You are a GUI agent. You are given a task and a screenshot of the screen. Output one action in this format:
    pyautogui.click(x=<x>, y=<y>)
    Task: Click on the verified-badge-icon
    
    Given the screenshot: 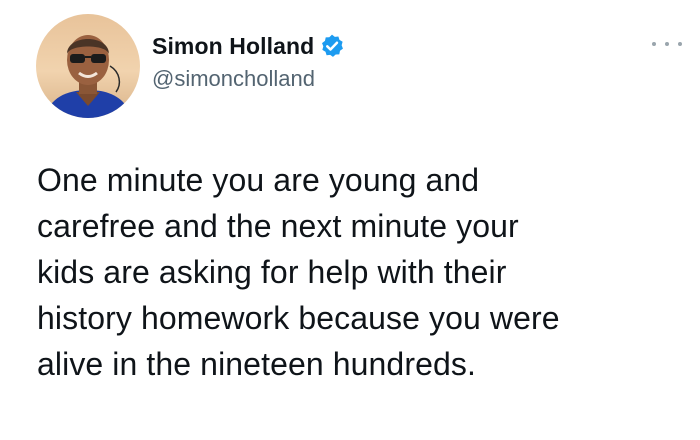 What is the action you would take?
    pyautogui.click(x=332, y=46)
    